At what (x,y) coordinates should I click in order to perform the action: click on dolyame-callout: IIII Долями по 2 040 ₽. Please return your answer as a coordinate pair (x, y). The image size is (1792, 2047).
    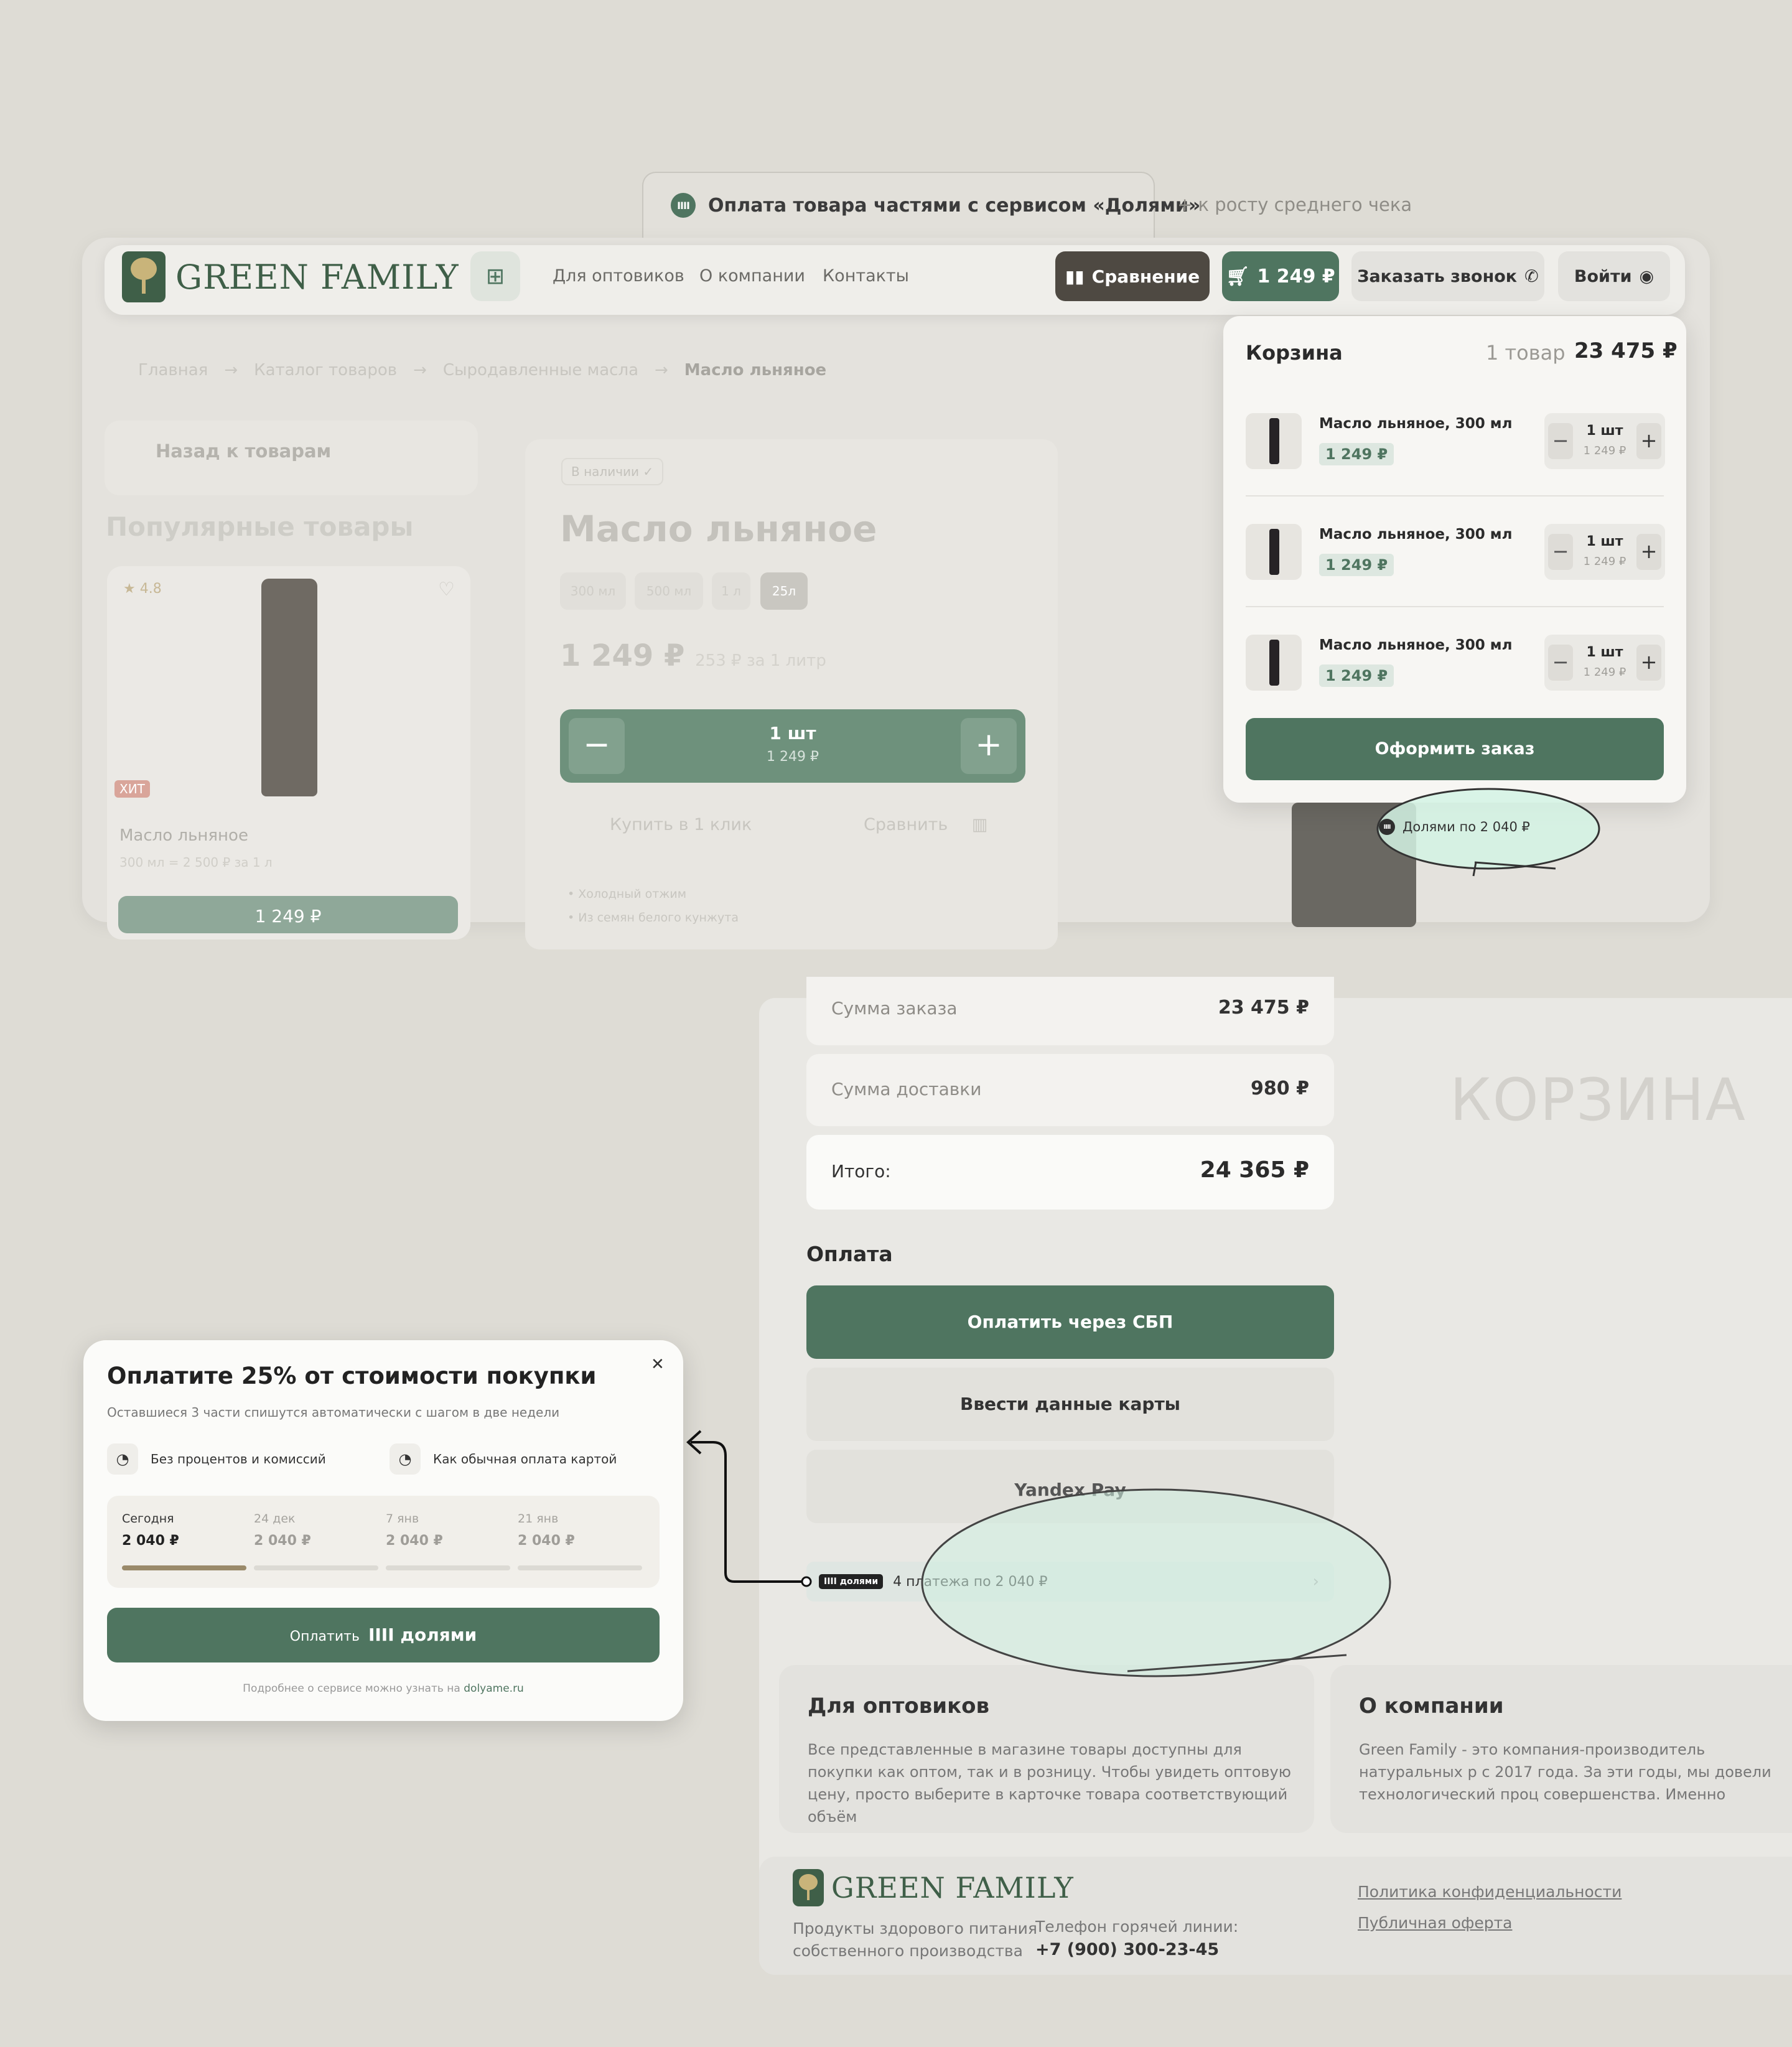
    Looking at the image, I should click on (1454, 827).